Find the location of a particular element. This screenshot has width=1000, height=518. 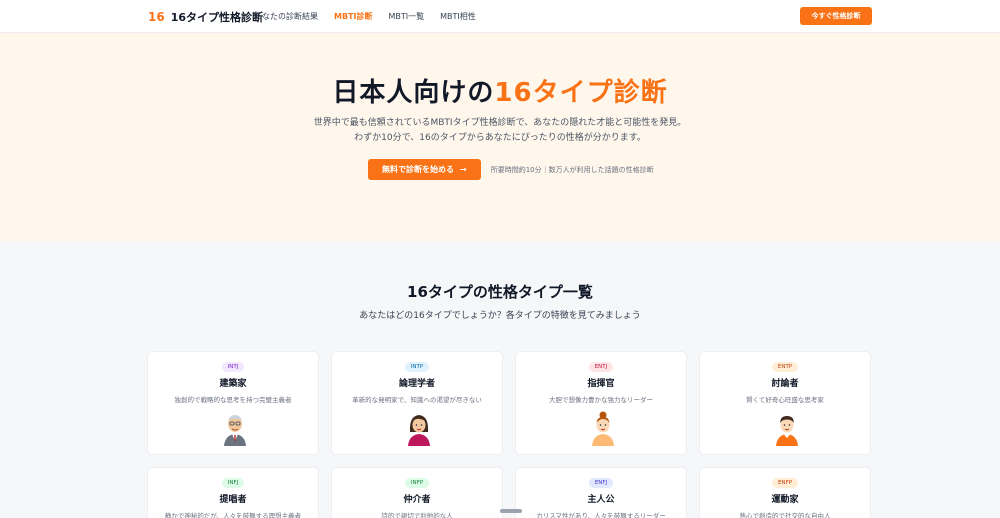

arrow-right-icon: → is located at coordinates (463, 169).